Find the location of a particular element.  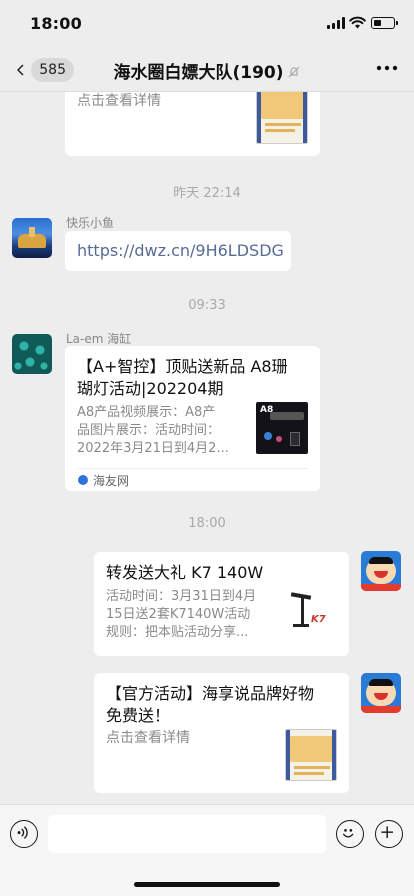

timestamp: 18:00 is located at coordinates (207, 523).